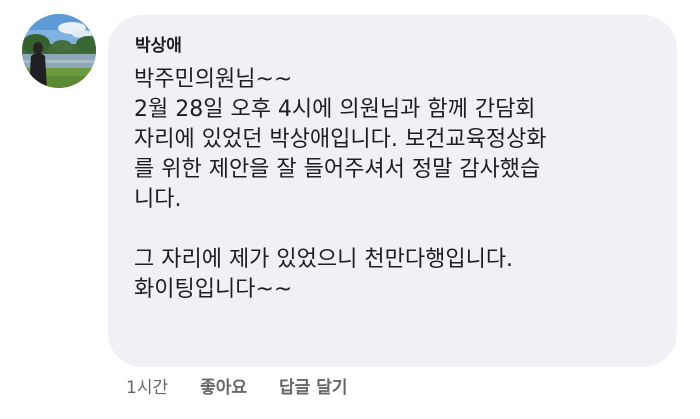  I want to click on comment-actions: 1시간 좋아요 답글 달기, so click(237, 385).